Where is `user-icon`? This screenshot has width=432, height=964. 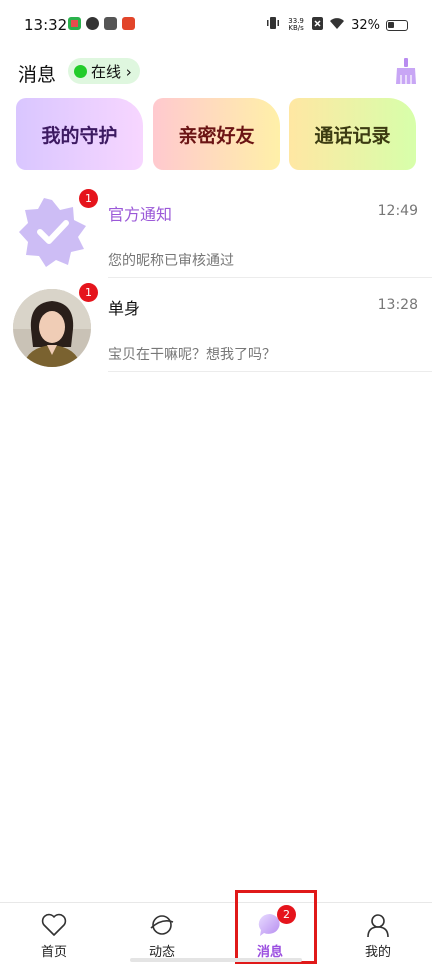
user-icon is located at coordinates (378, 926).